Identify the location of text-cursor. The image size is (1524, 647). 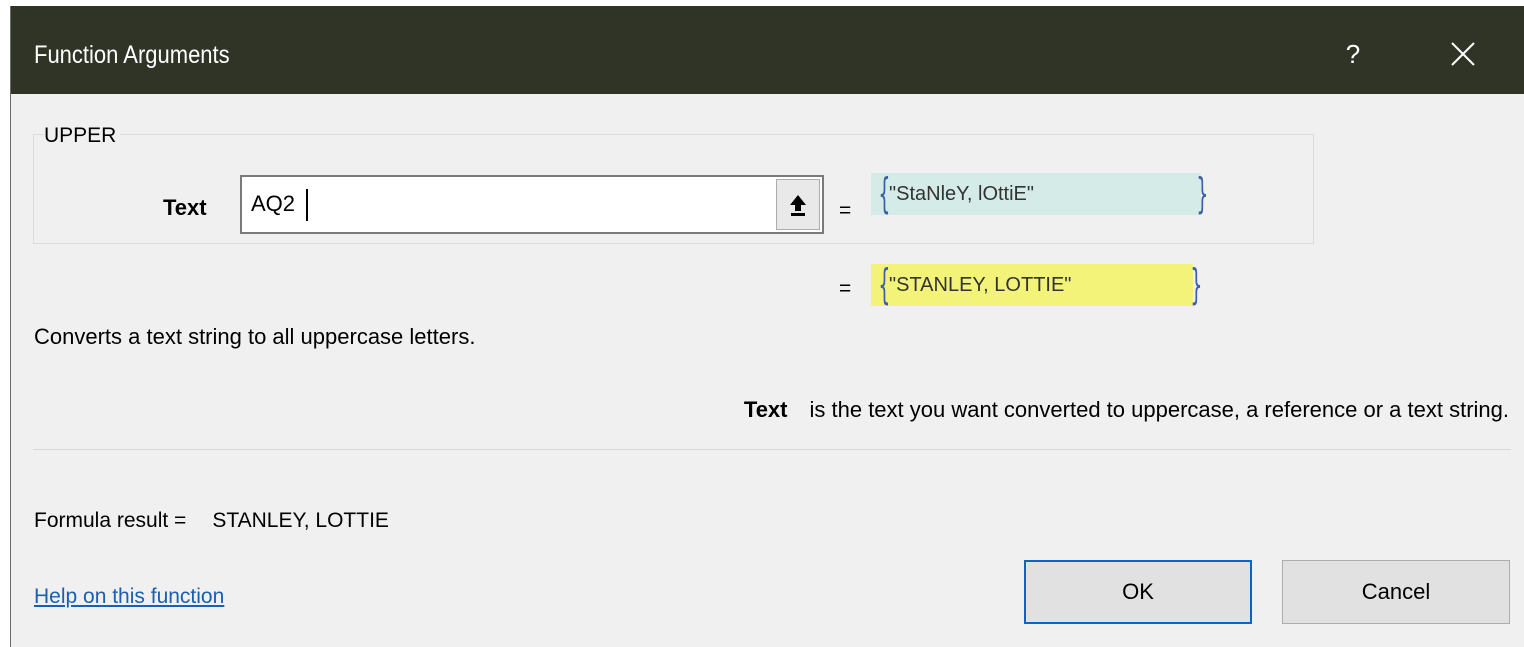
(307, 205).